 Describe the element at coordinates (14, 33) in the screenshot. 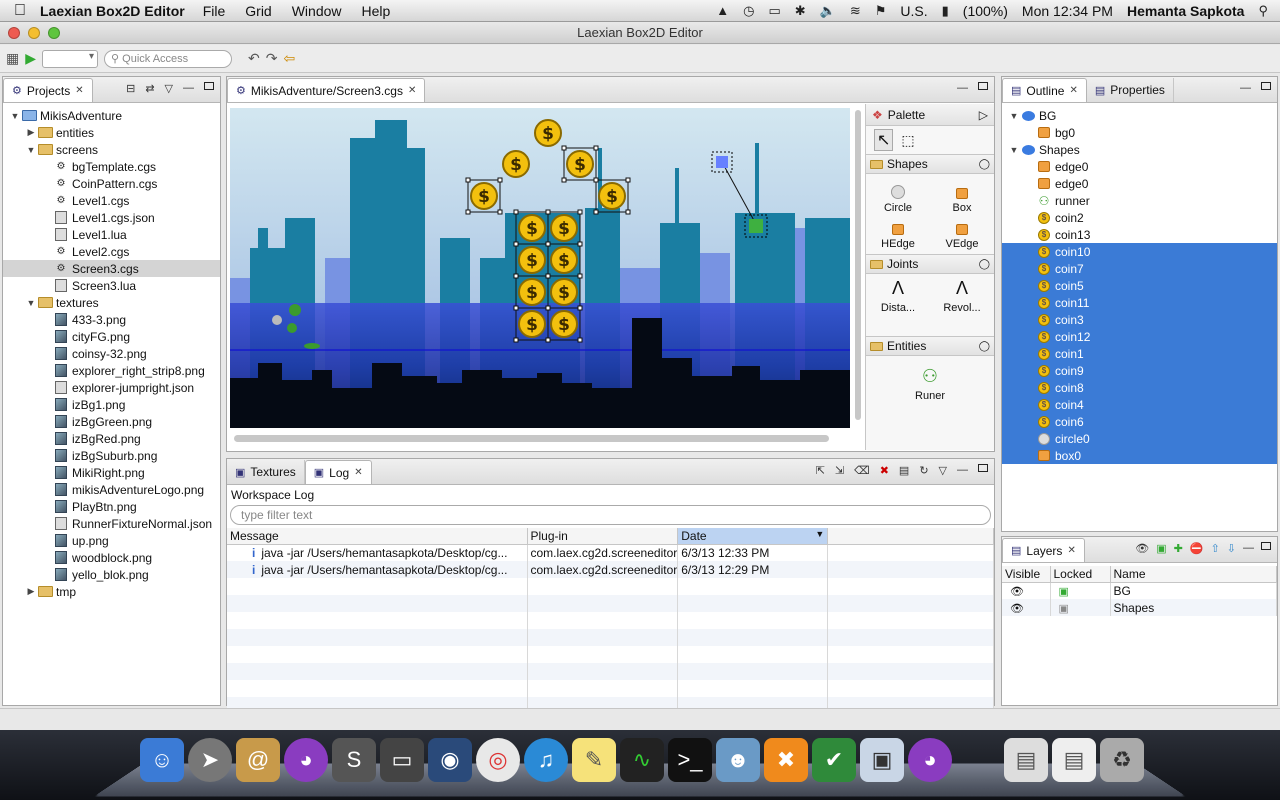

I see `close-window-button` at that location.